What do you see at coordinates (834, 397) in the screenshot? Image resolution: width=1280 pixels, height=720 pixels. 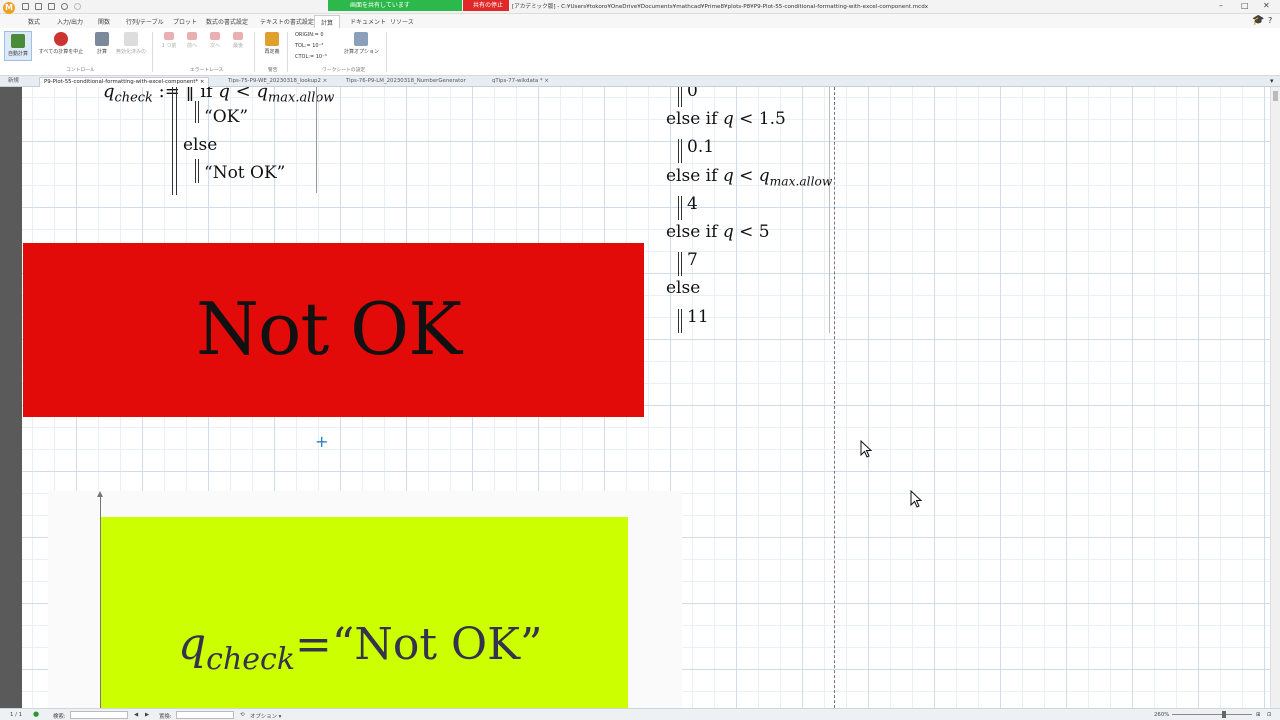 I see `page-boundary` at bounding box center [834, 397].